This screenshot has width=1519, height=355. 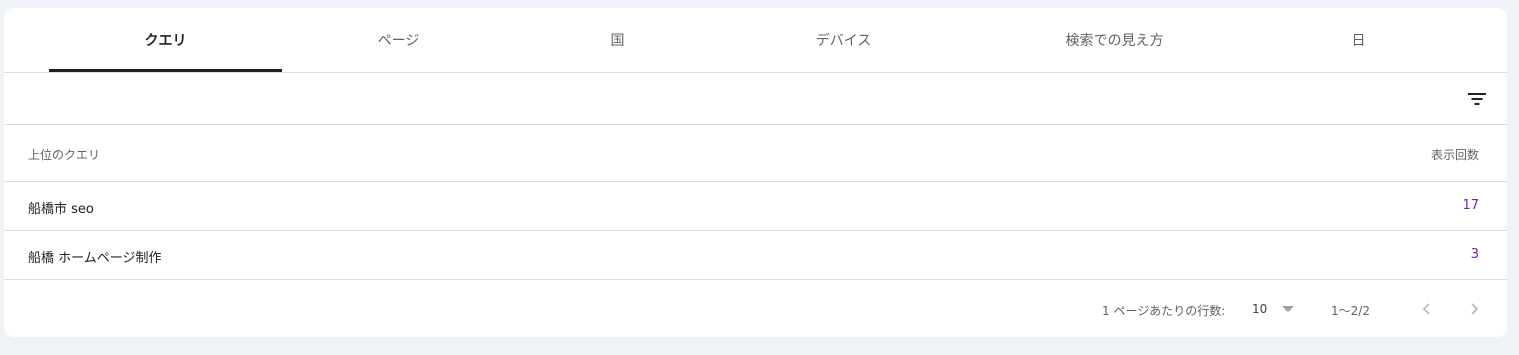 I want to click on column-header-queries: 上位のクエリ, so click(x=64, y=154).